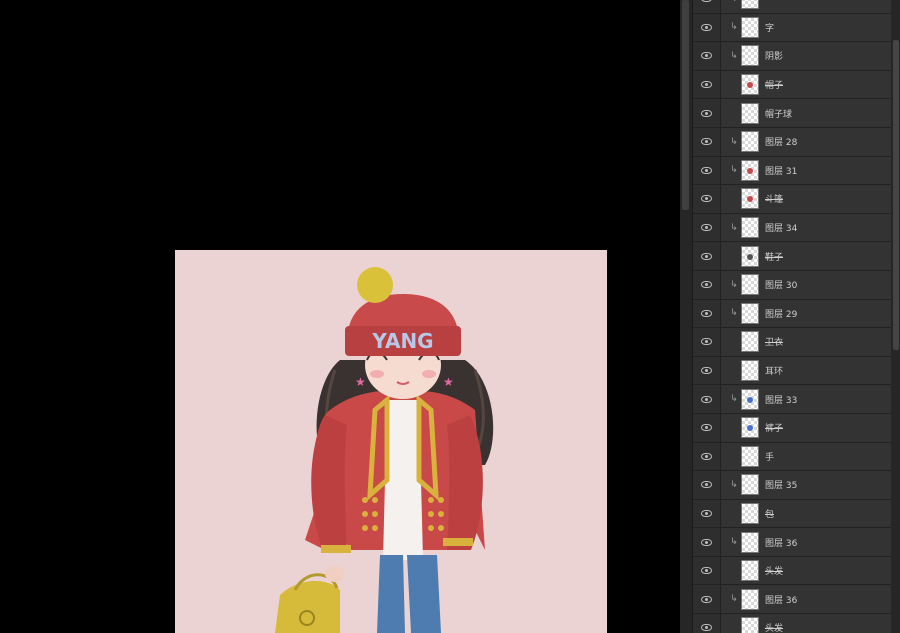  What do you see at coordinates (774, 84) in the screenshot?
I see `layer-name: 帽子` at bounding box center [774, 84].